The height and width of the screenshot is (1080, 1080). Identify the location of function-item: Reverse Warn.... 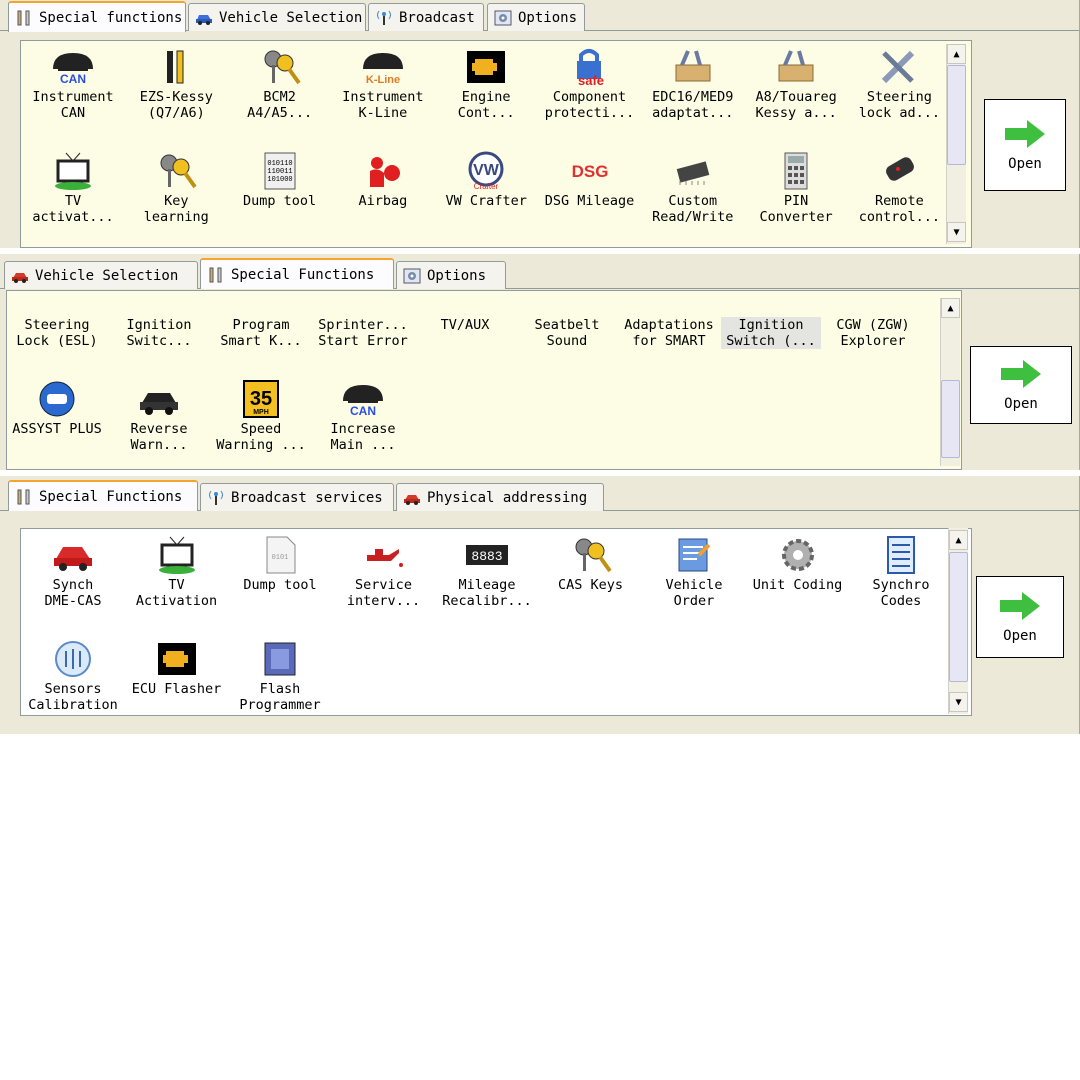
(159, 416).